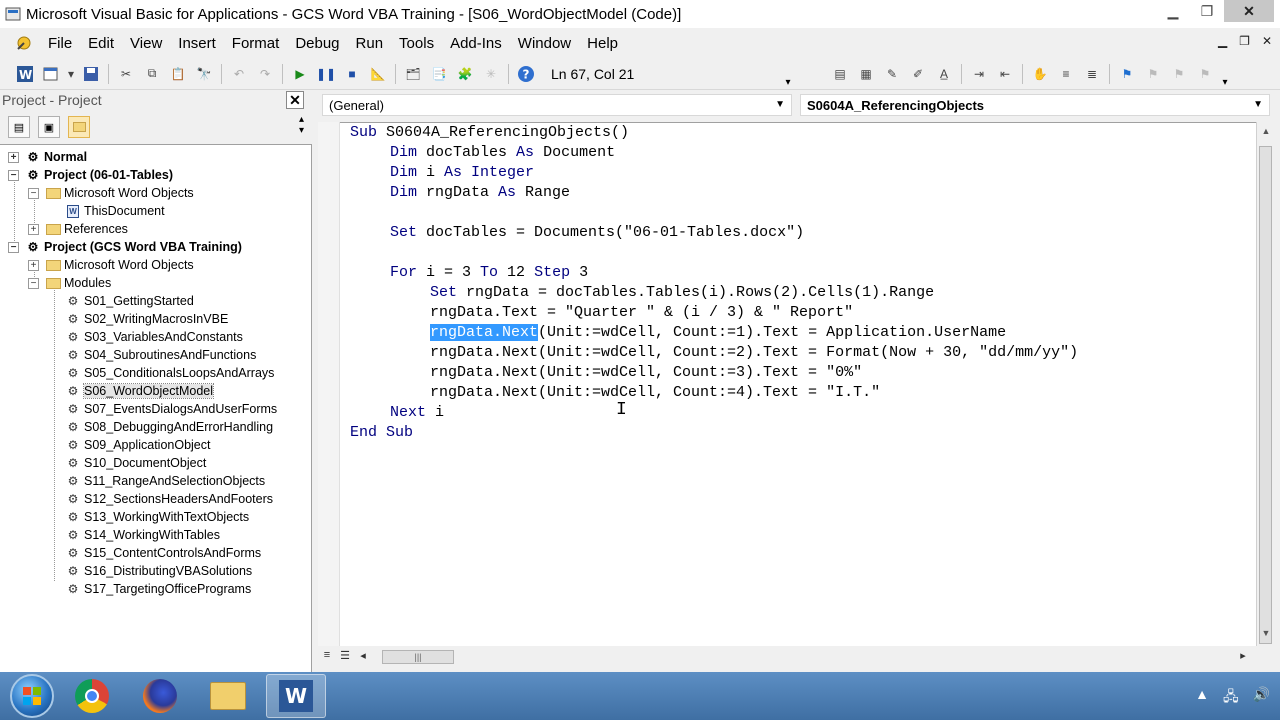 The image size is (1280, 720). I want to click on close-pane-icon: ✕, so click(295, 100).